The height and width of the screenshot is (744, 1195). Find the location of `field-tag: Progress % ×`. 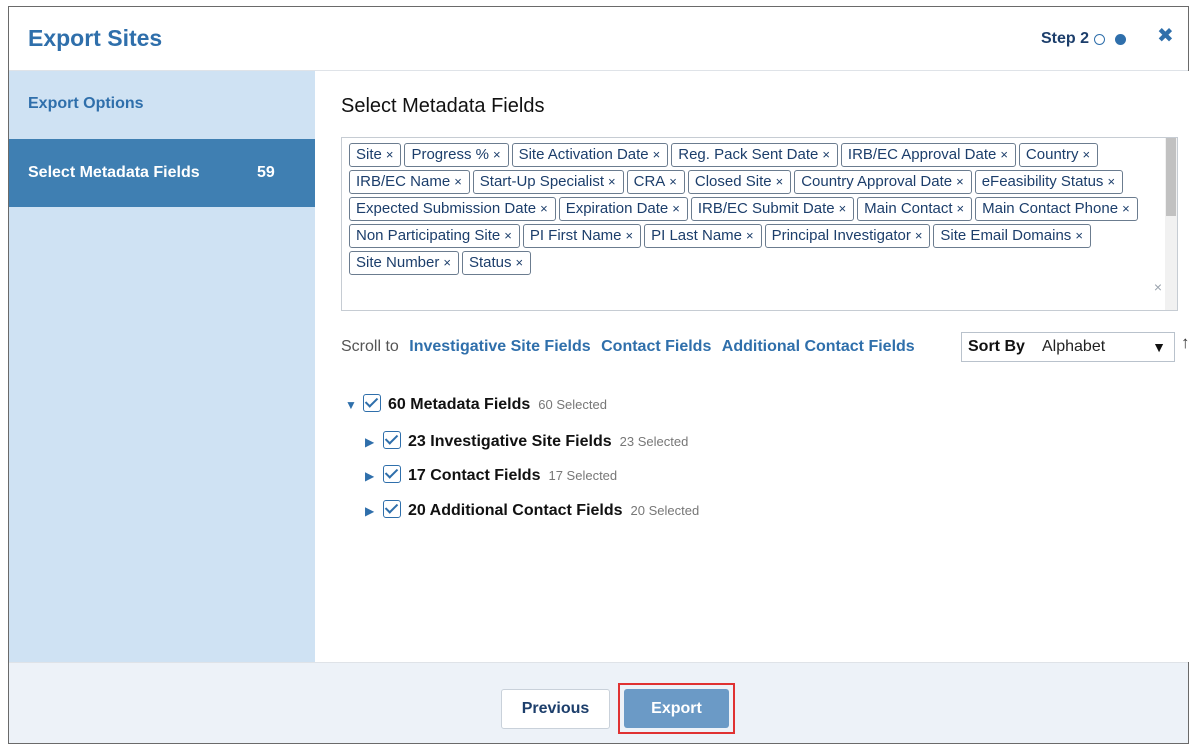

field-tag: Progress % × is located at coordinates (456, 155).